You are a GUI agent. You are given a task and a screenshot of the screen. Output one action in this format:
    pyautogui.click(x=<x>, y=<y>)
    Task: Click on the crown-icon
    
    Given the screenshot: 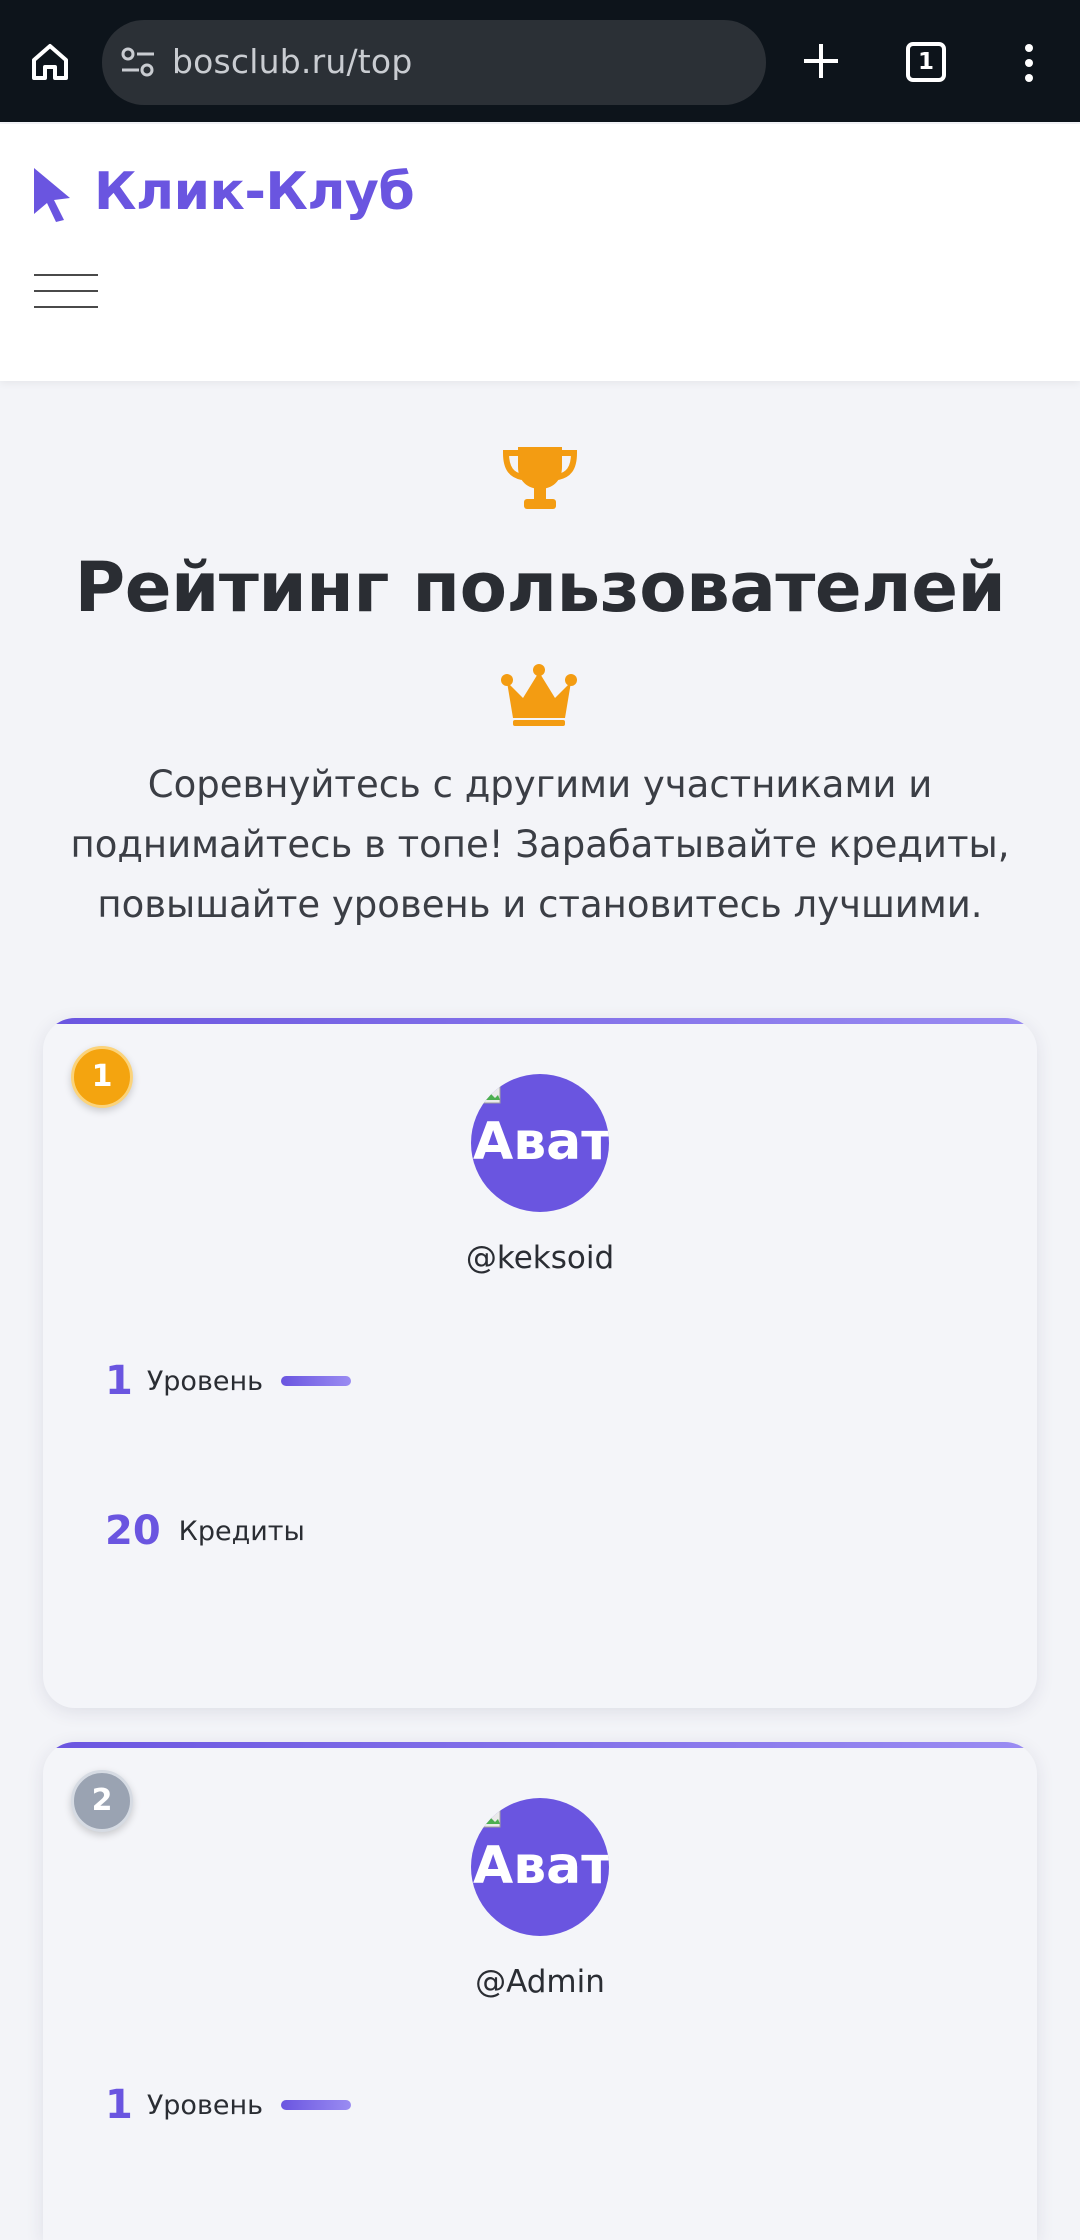 What is the action you would take?
    pyautogui.click(x=539, y=695)
    